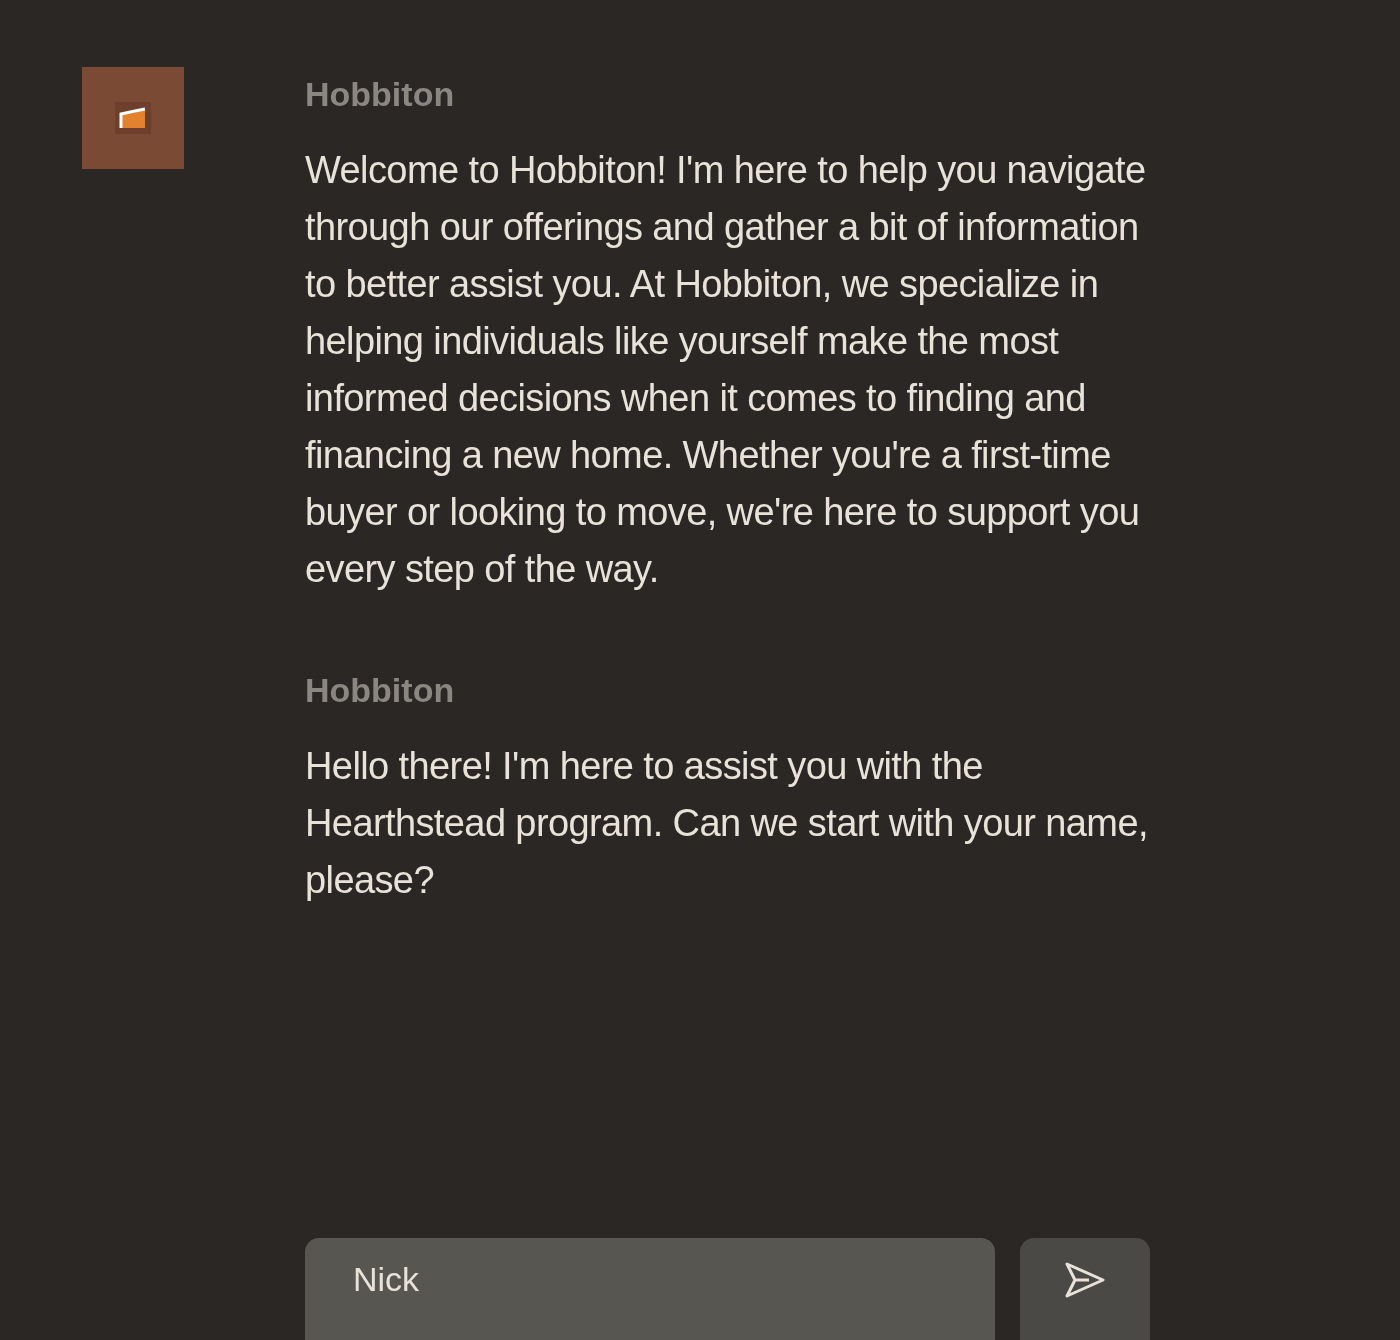 Image resolution: width=1400 pixels, height=1340 pixels. What do you see at coordinates (1085, 1289) in the screenshot?
I see `send-button` at bounding box center [1085, 1289].